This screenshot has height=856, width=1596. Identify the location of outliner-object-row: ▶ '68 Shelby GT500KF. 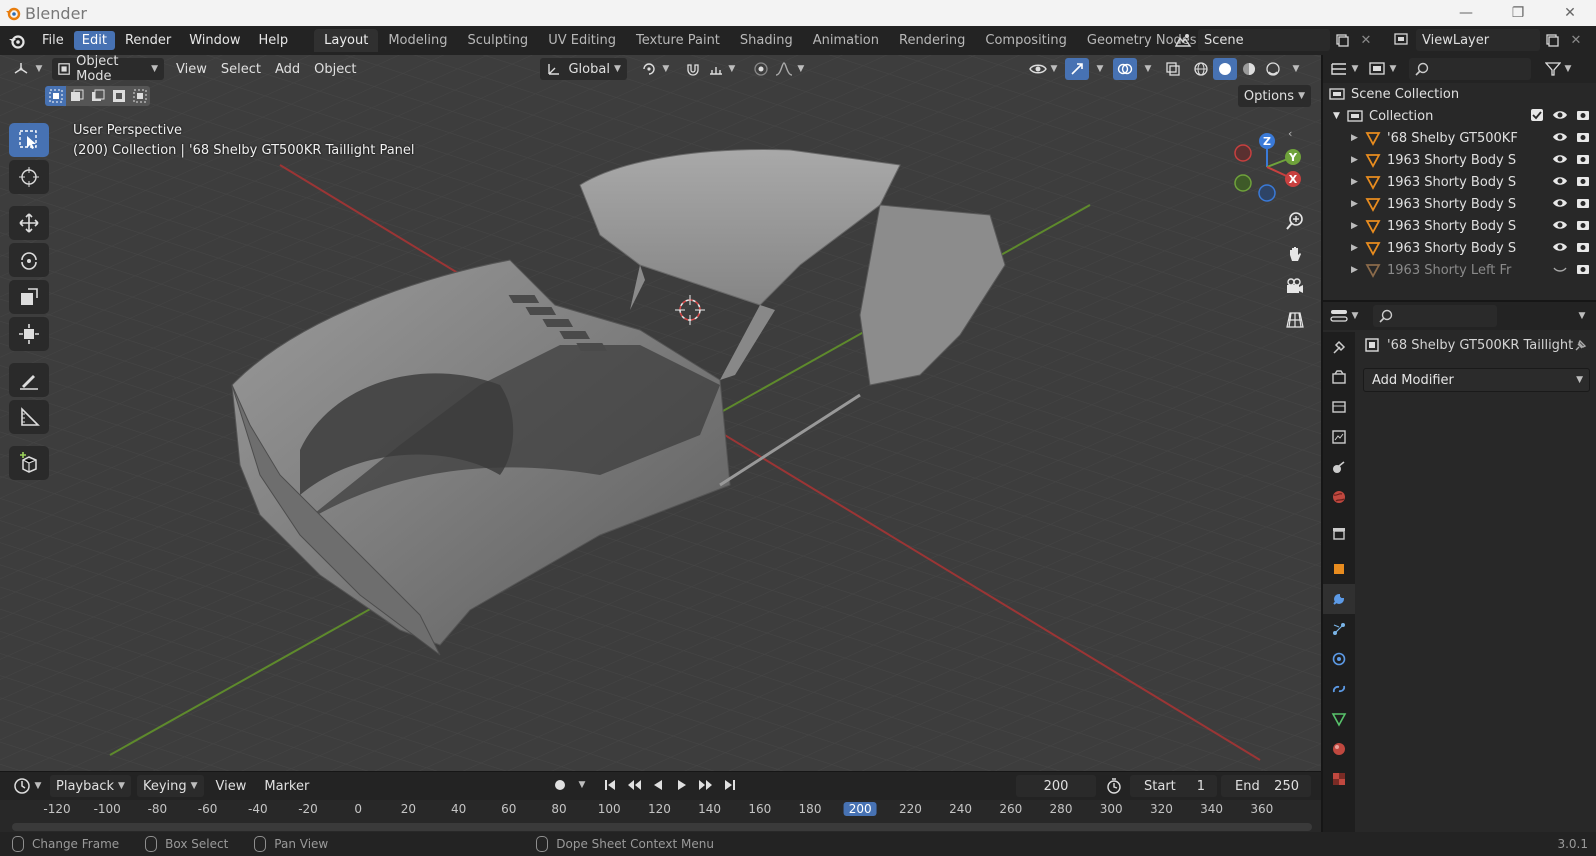
(1459, 138).